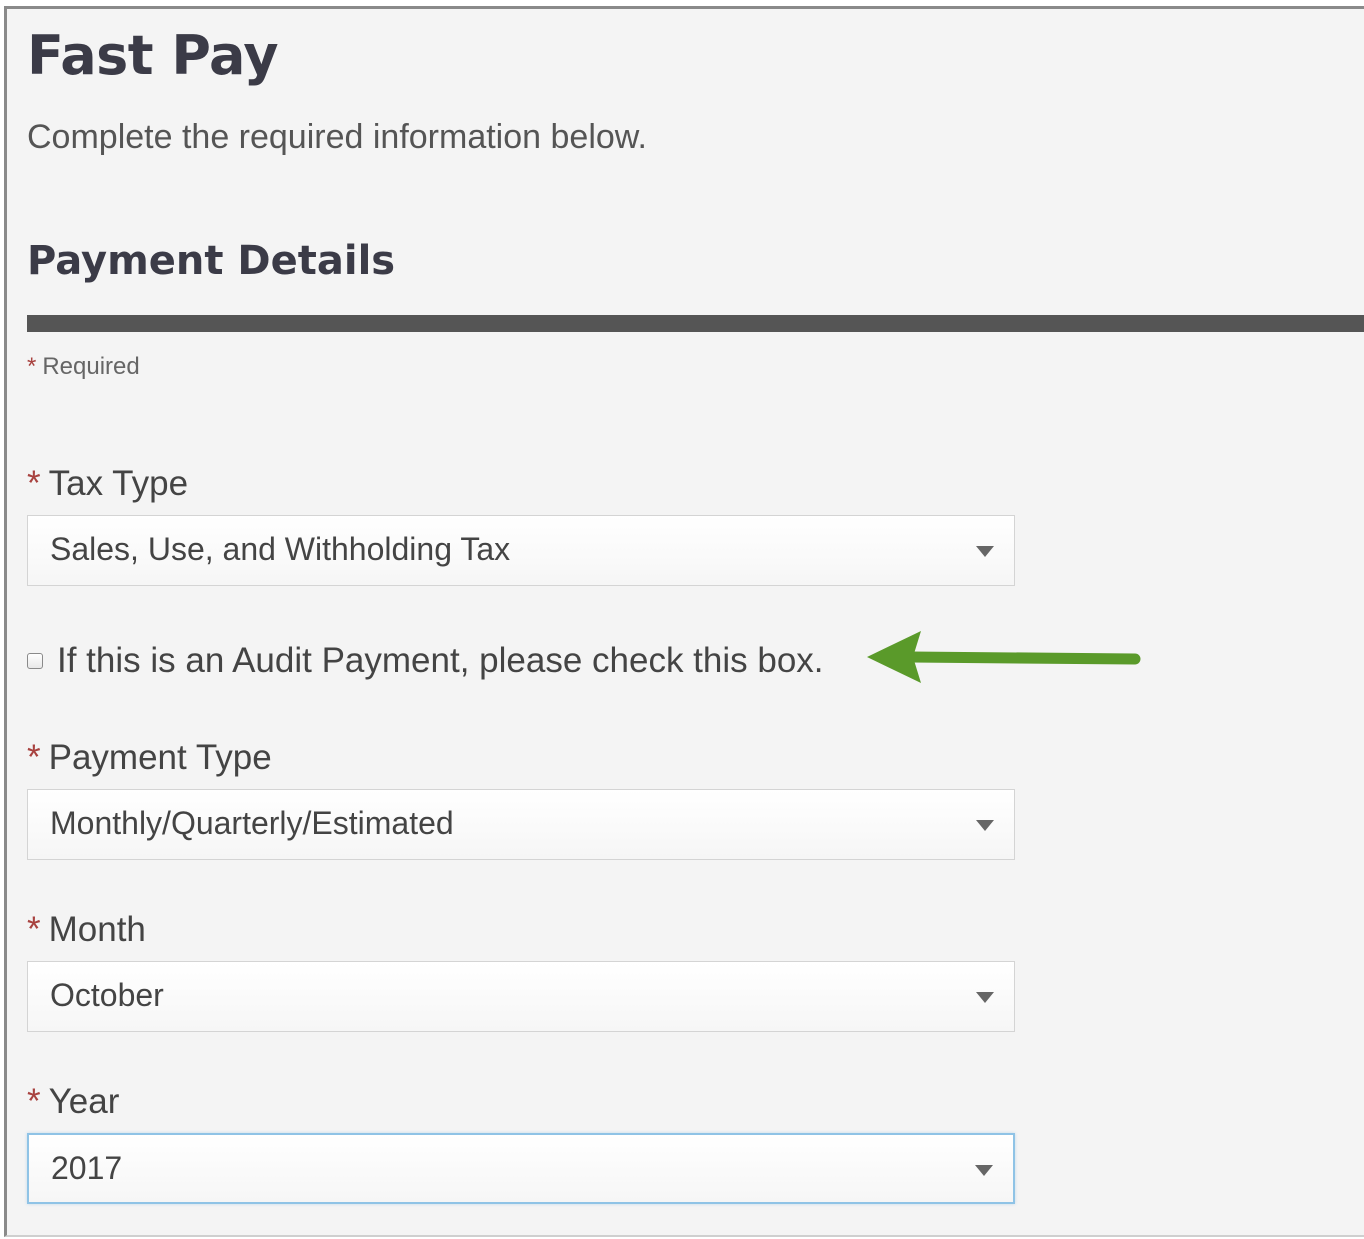  Describe the element at coordinates (521, 1168) in the screenshot. I see `year-select: 2017` at that location.